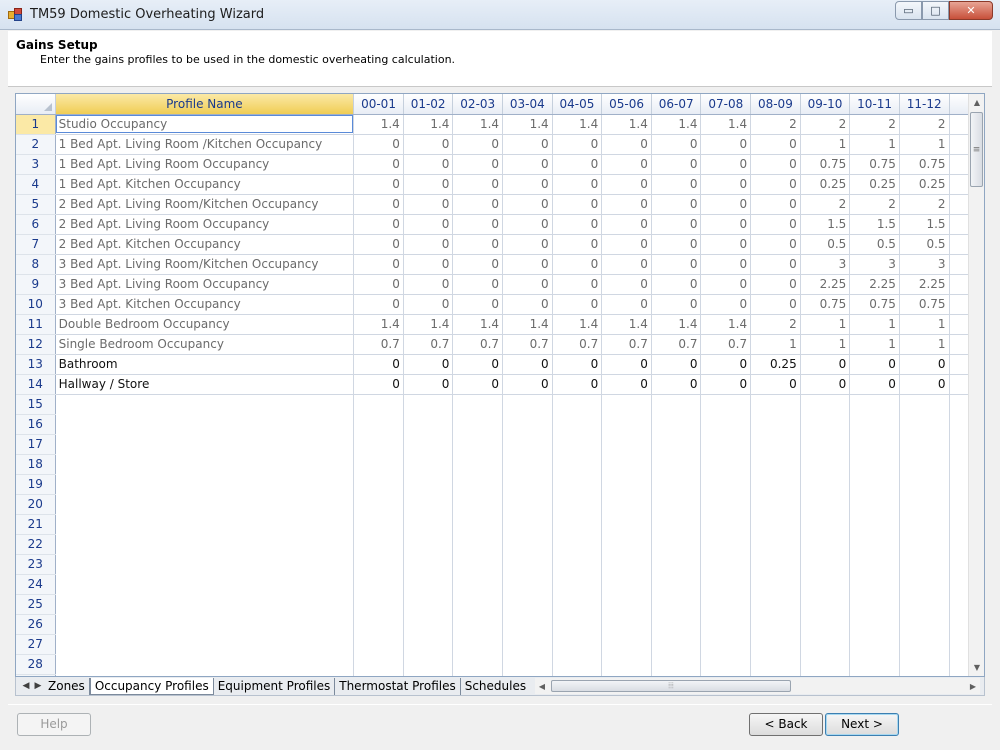  Describe the element at coordinates (205, 224) in the screenshot. I see `profile-name-cell: 2 Bed Apt. Living Room Occupancy` at that location.